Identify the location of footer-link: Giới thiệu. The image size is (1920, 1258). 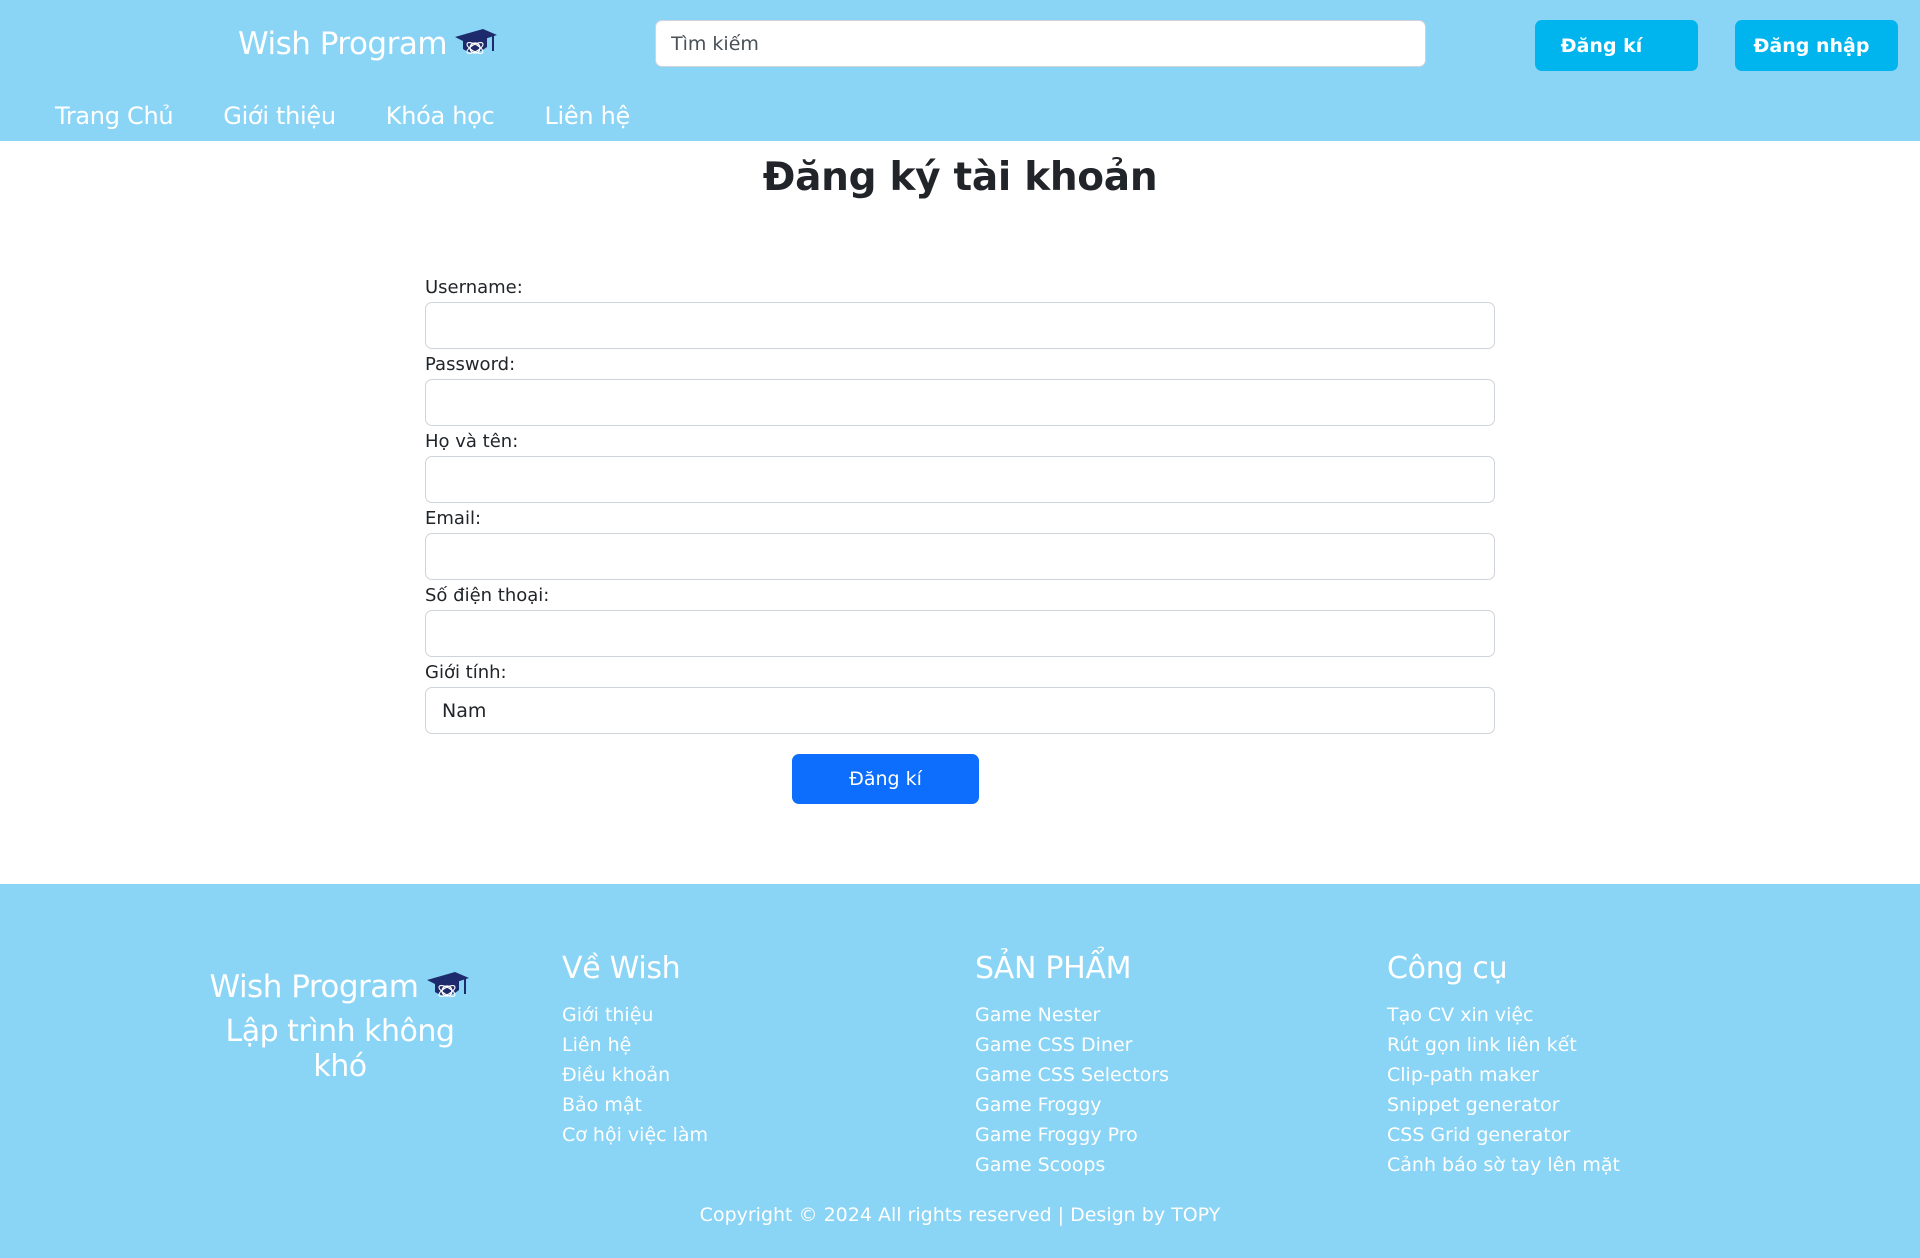
(635, 1015).